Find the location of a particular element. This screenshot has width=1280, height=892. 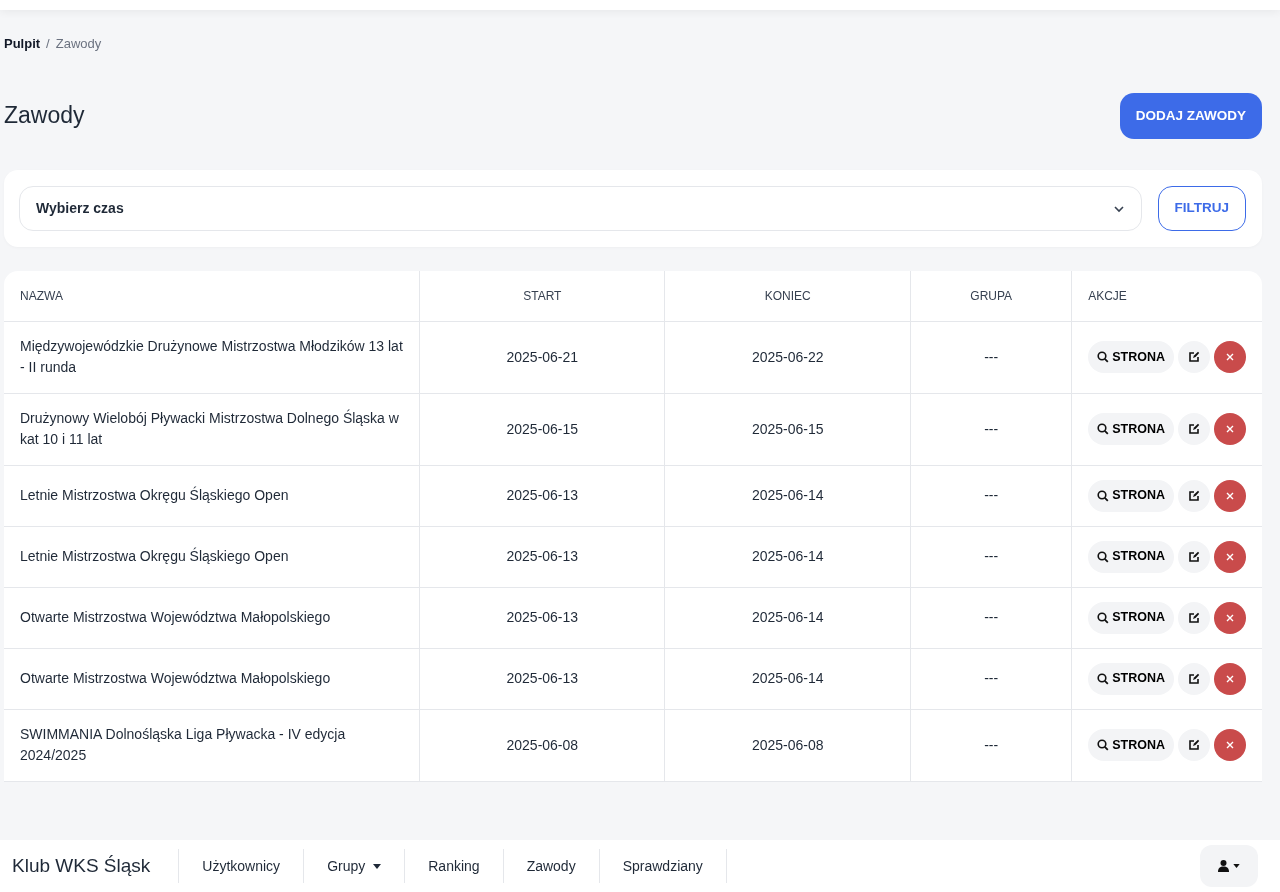

competition-name: Drużynowy Wielobój Pływacki Mistrzostwa Dolnego Śląska w kat 10 i 11 lat is located at coordinates (212, 429).